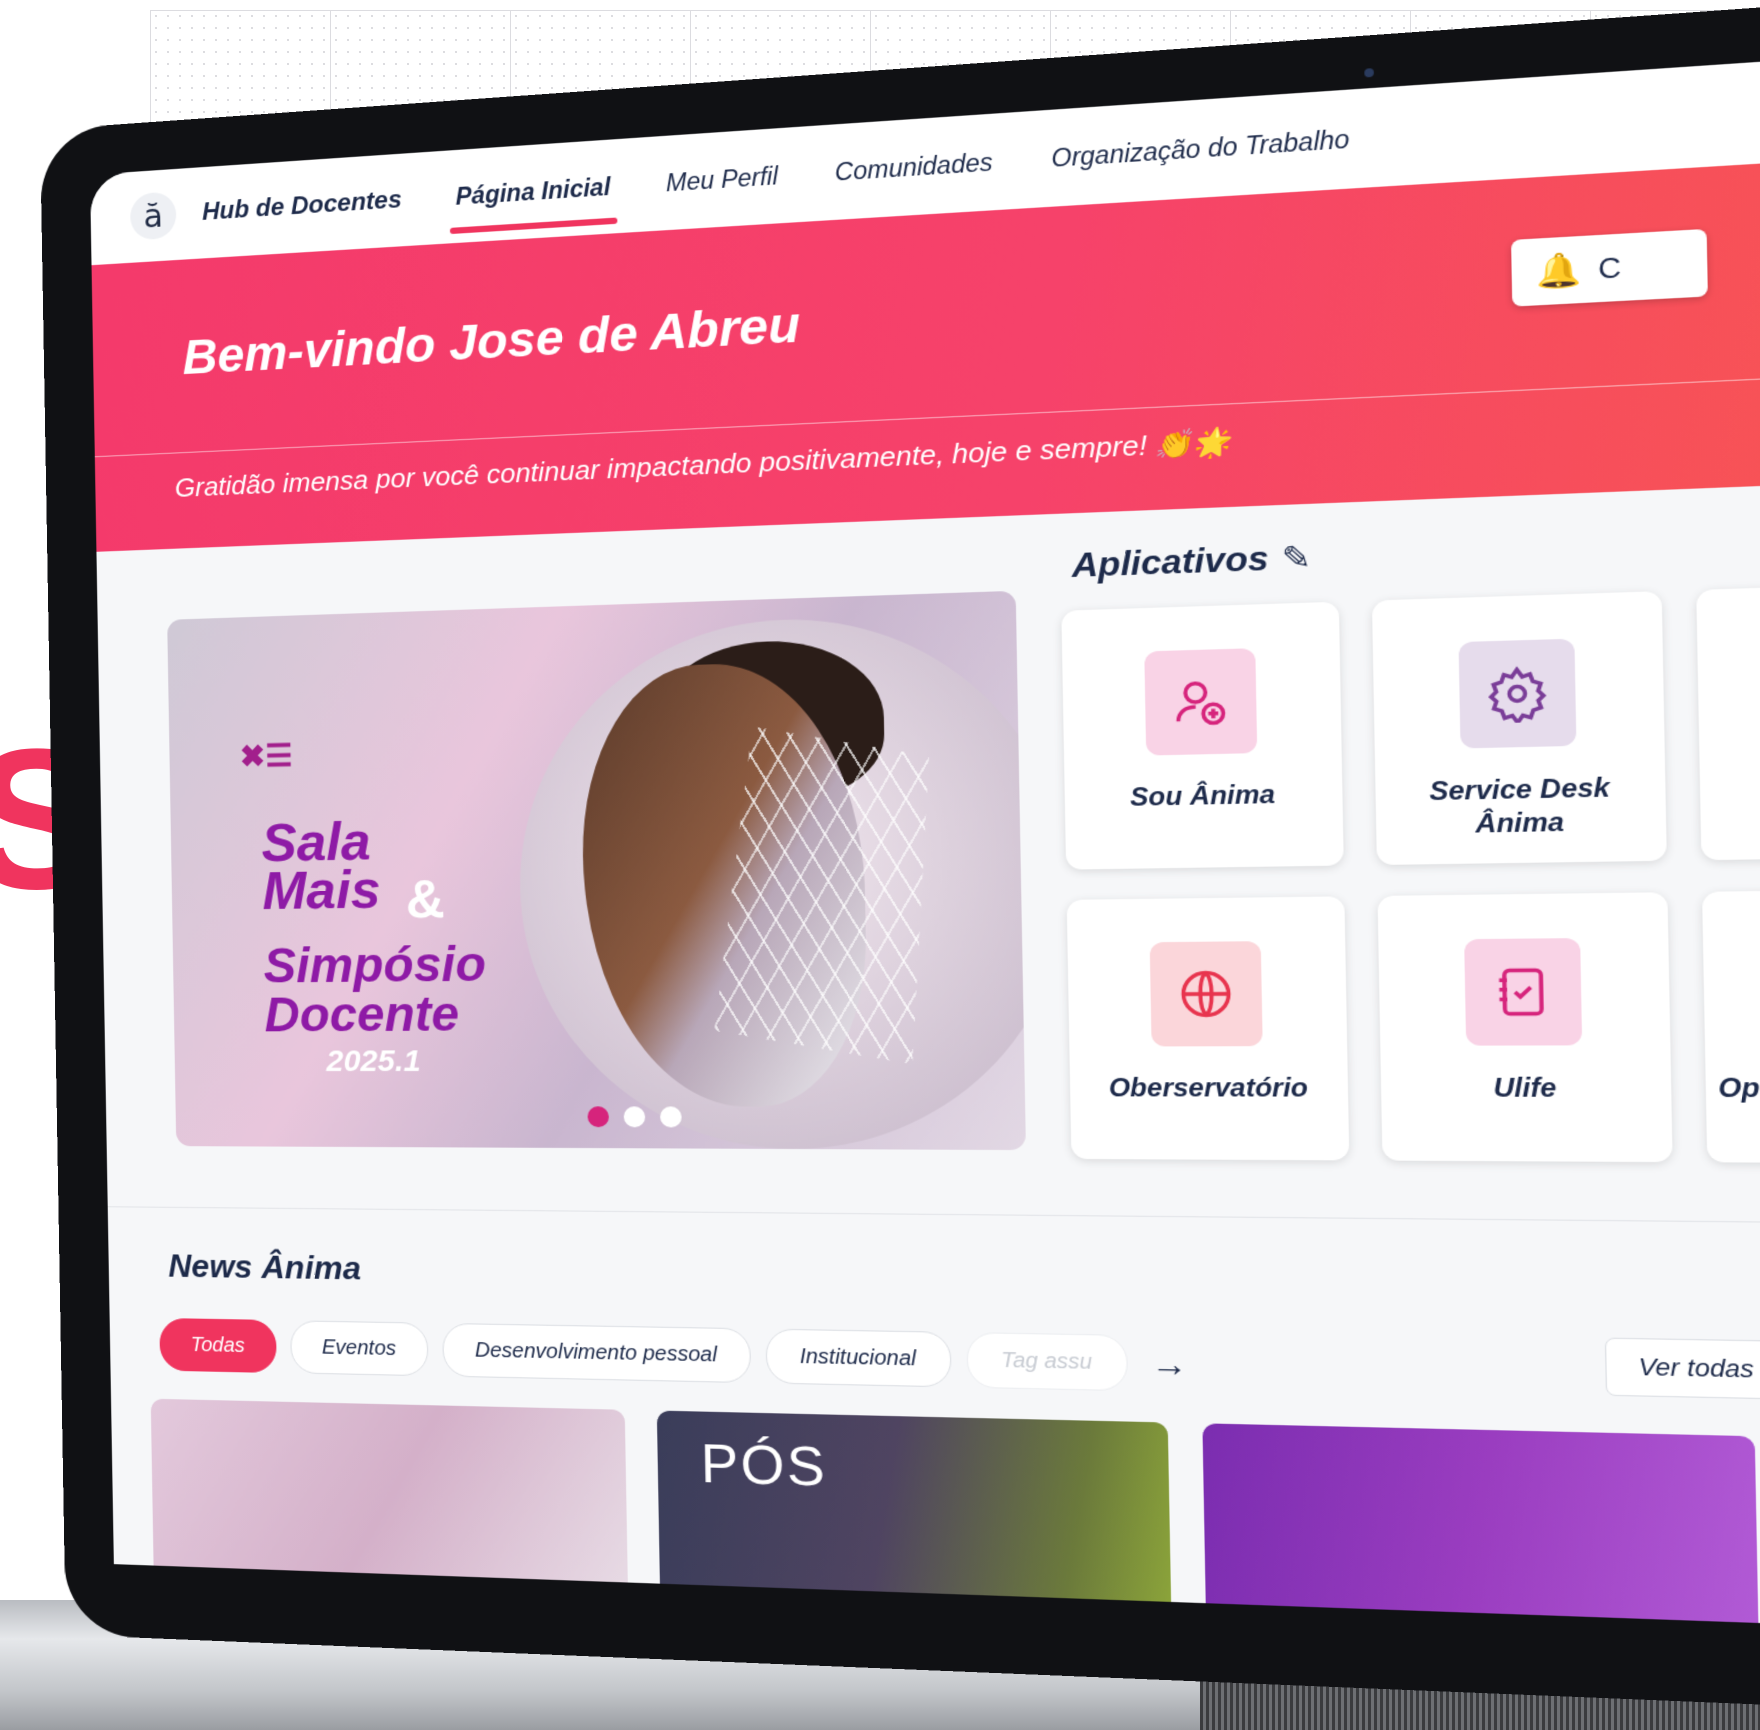 The height and width of the screenshot is (1730, 1760). I want to click on app-label: Opo I, so click(1738, 1088).